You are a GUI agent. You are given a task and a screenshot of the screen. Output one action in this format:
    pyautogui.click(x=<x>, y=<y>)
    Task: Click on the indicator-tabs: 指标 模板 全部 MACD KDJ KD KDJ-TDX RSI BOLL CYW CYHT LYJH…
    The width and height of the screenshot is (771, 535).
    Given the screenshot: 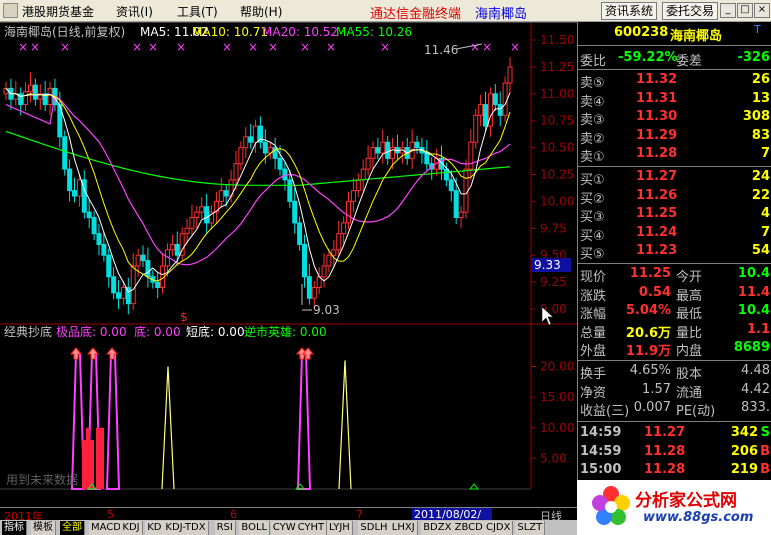 What is the action you would take?
    pyautogui.click(x=288, y=527)
    